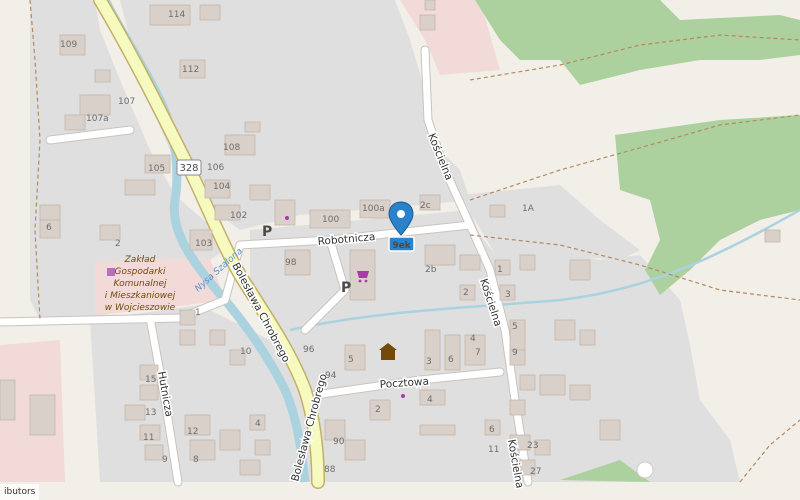  I want to click on parking-icon-1: P, so click(267, 232).